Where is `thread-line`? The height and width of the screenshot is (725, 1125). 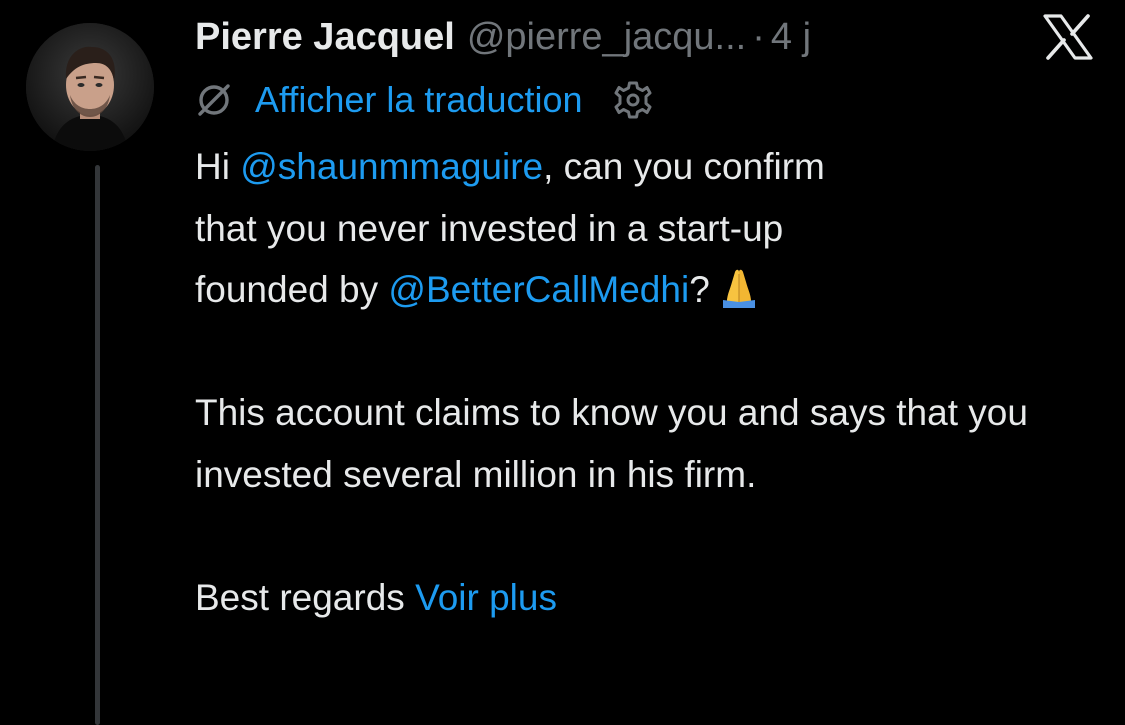 thread-line is located at coordinates (97, 445).